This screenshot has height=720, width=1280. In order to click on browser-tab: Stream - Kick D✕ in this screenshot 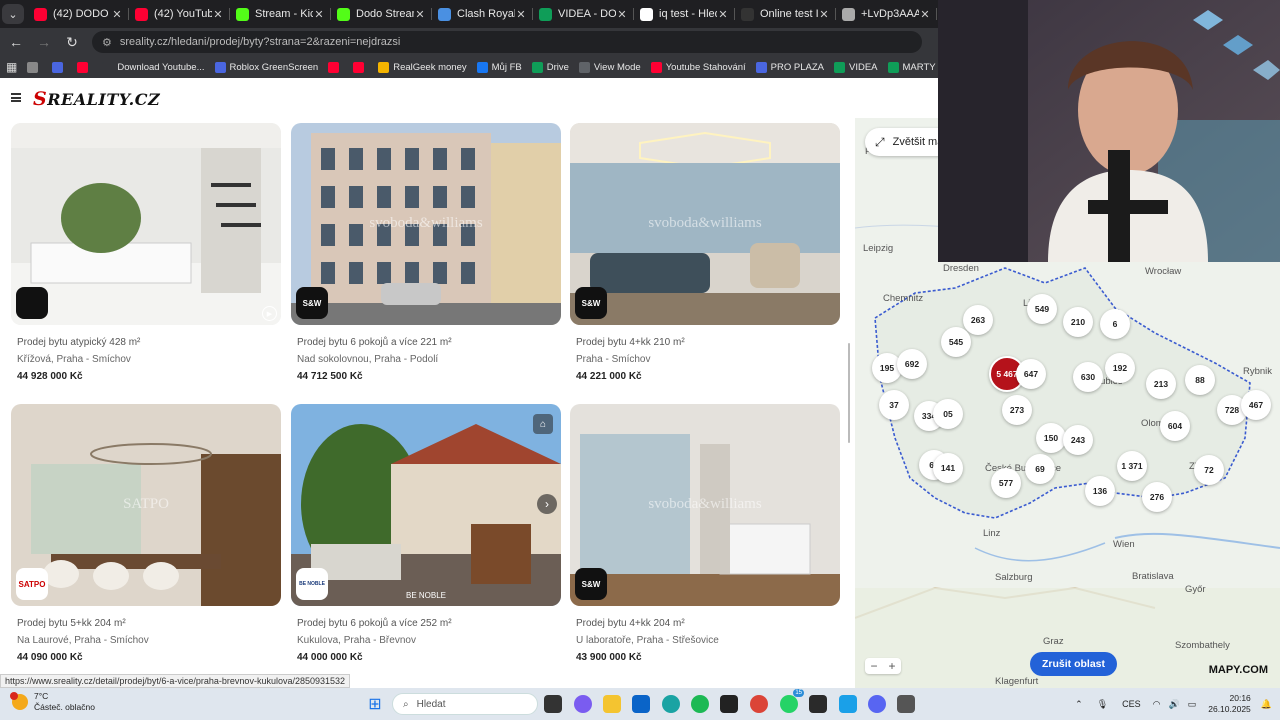, I will do `click(280, 14)`.